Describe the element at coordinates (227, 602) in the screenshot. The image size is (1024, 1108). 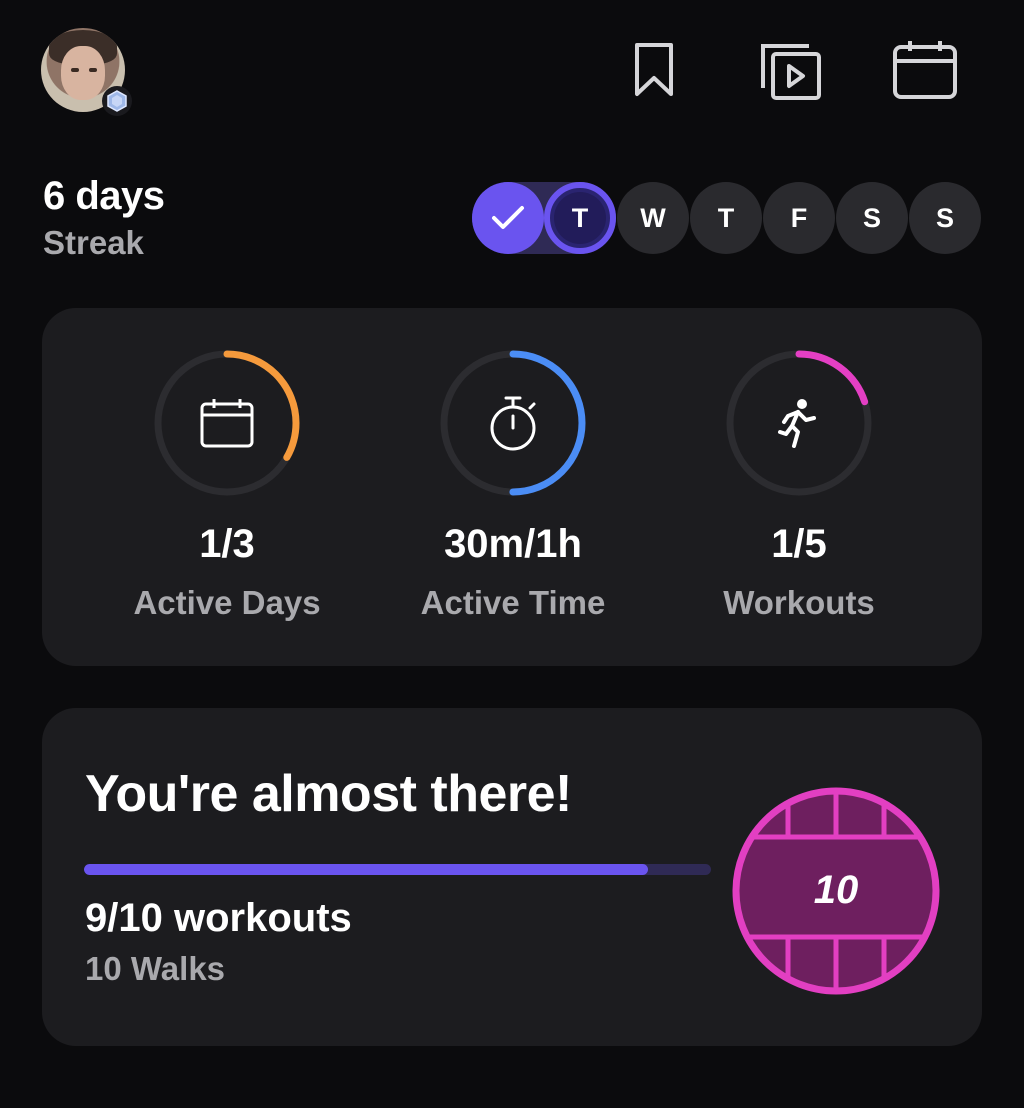
I see `active-days-label: Active Days` at that location.